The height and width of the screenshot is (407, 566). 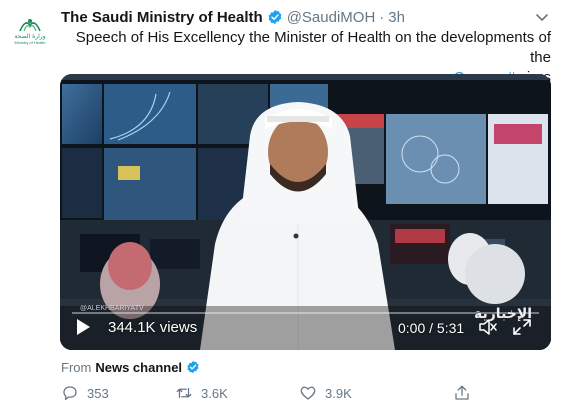 What do you see at coordinates (70, 393) in the screenshot?
I see `reply-icon` at bounding box center [70, 393].